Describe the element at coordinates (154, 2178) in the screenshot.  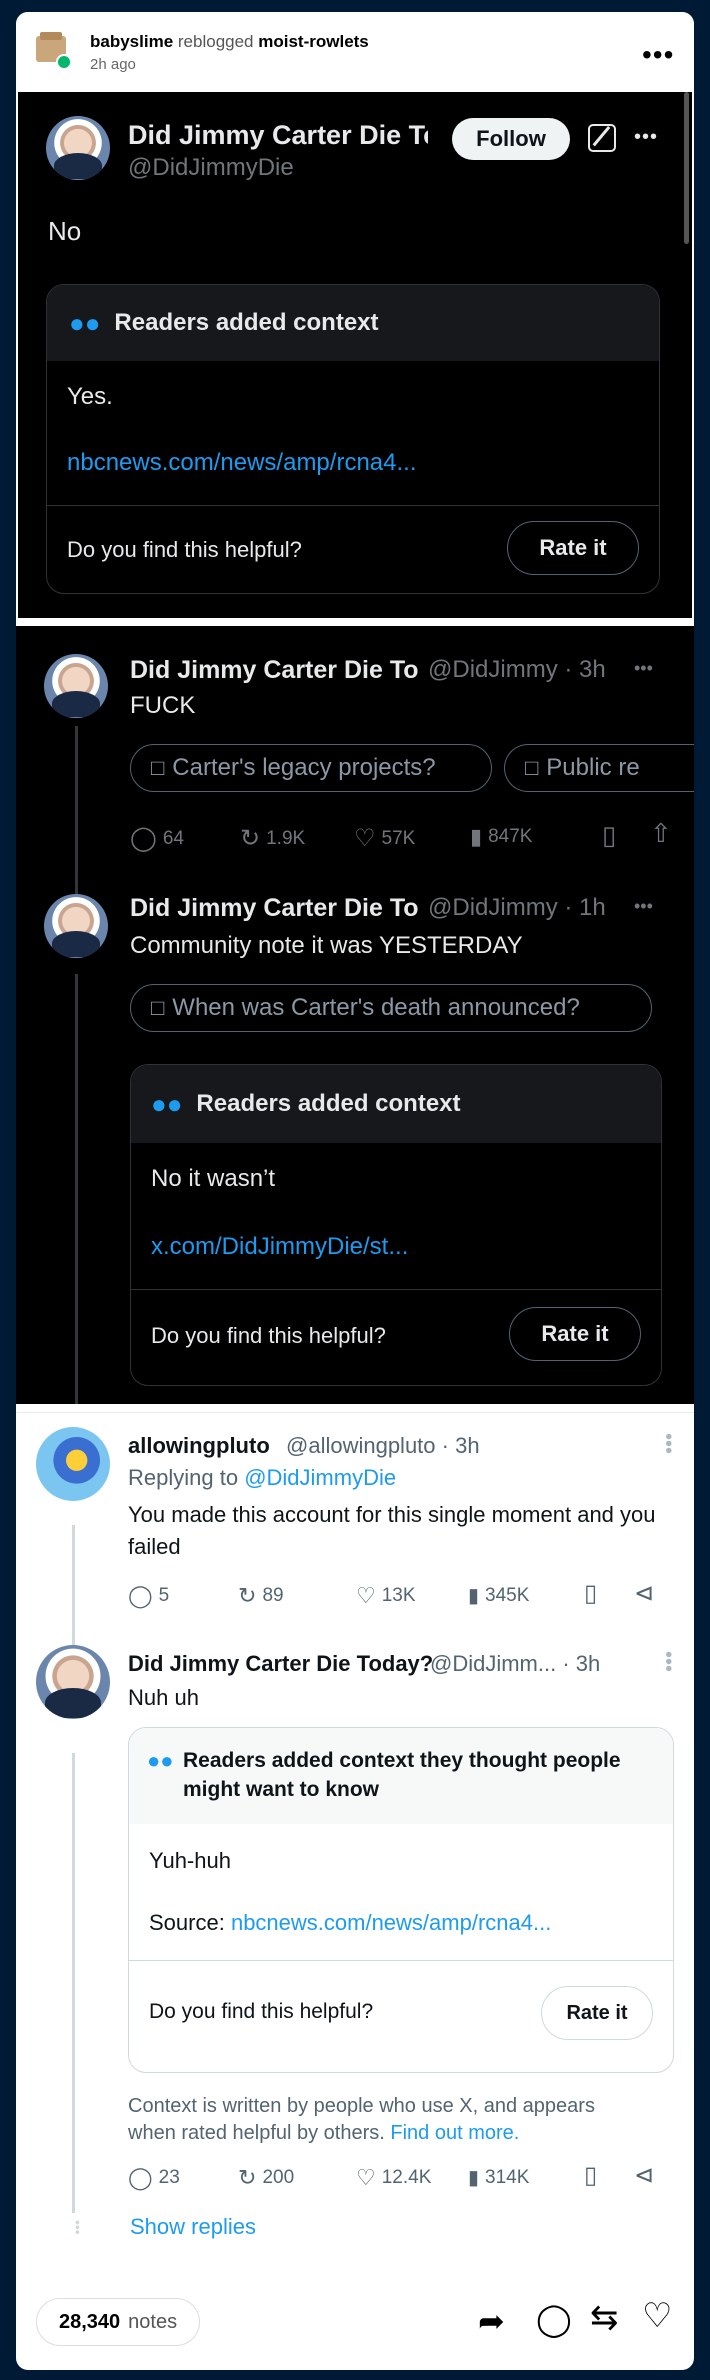
I see `reply-button: ◯ 23` at that location.